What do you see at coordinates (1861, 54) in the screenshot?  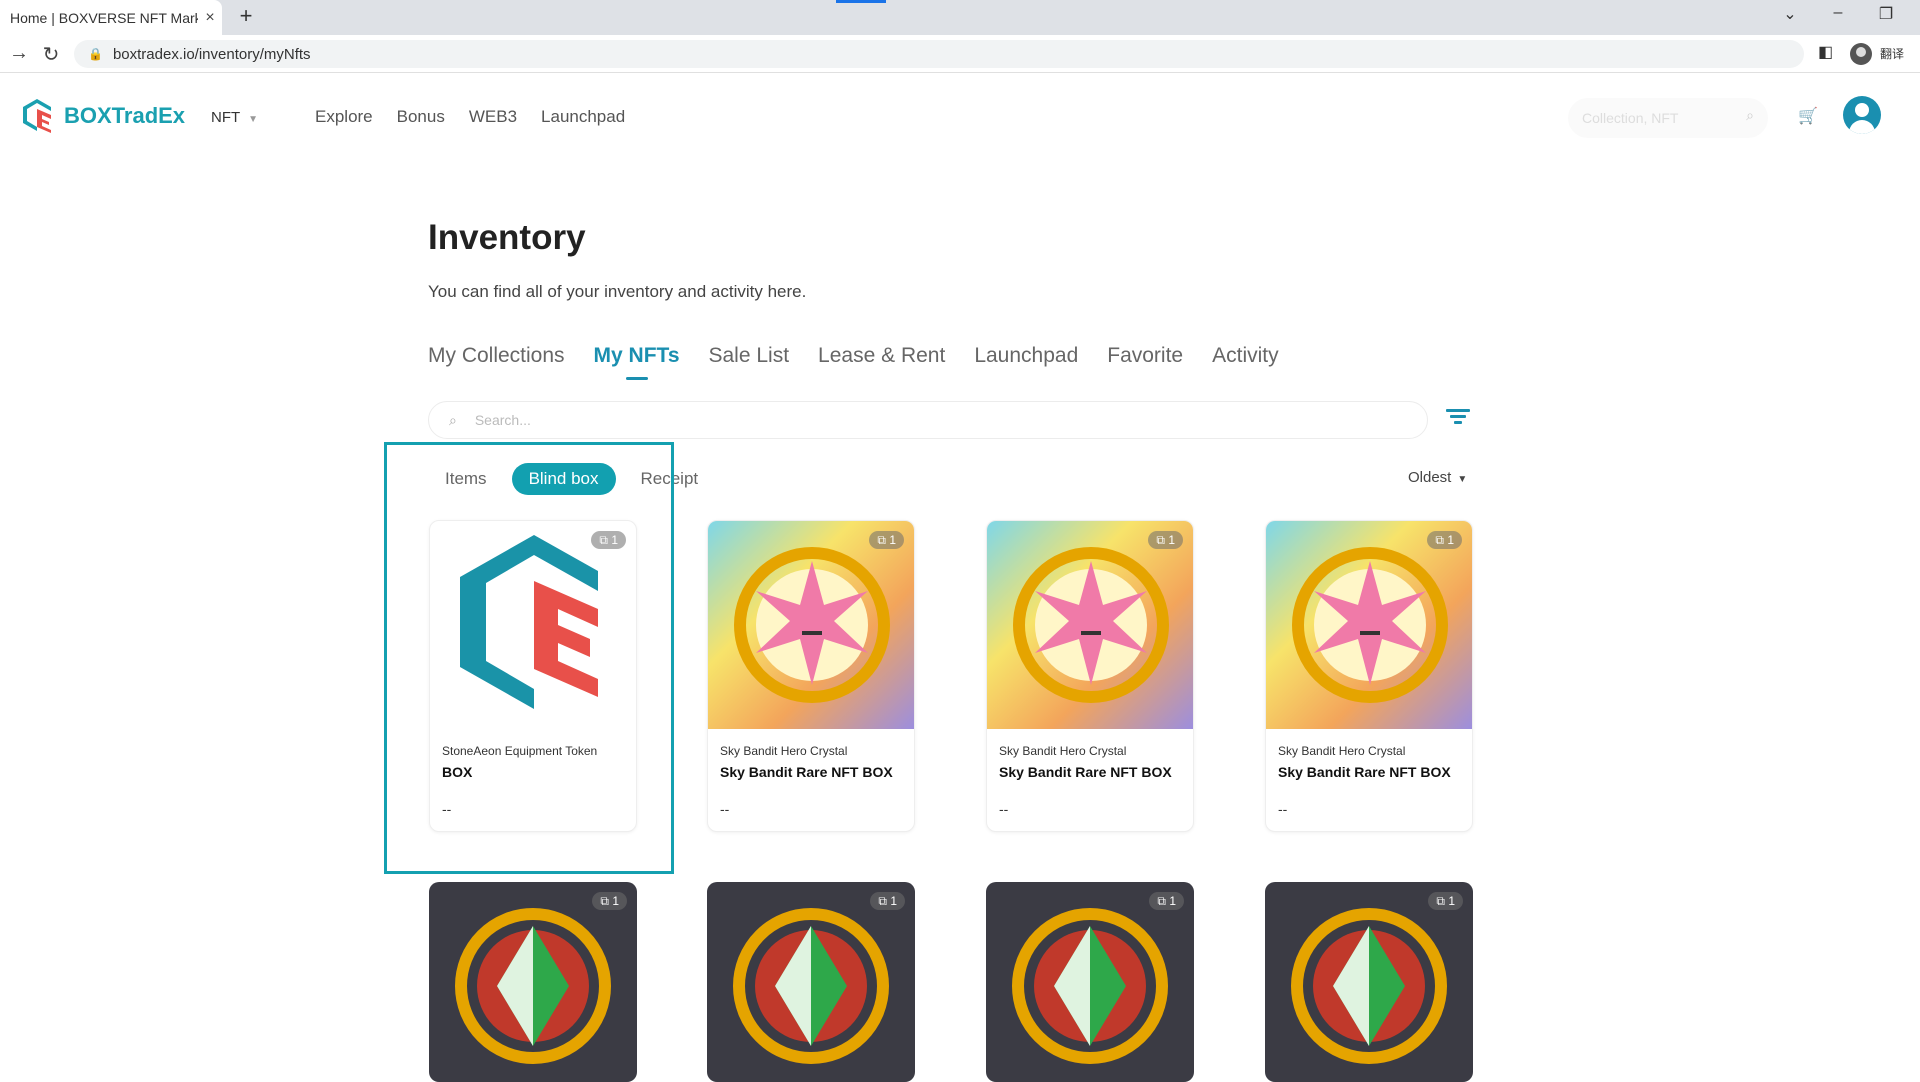 I see `profile-icon` at bounding box center [1861, 54].